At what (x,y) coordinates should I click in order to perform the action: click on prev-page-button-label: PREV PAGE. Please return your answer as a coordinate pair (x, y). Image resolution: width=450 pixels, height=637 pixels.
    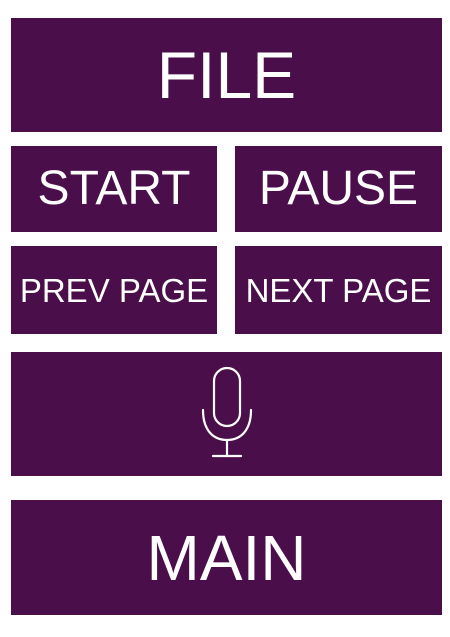
    Looking at the image, I should click on (114, 290).